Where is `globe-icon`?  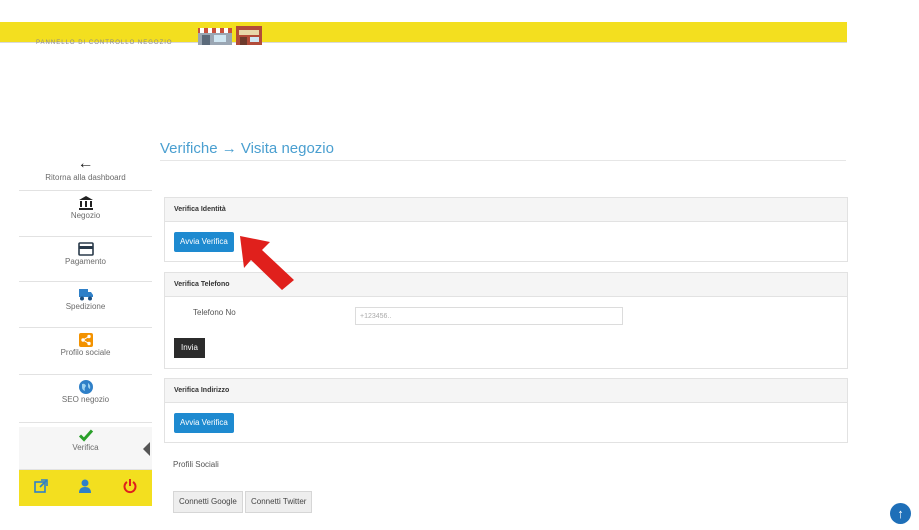
globe-icon is located at coordinates (85, 387).